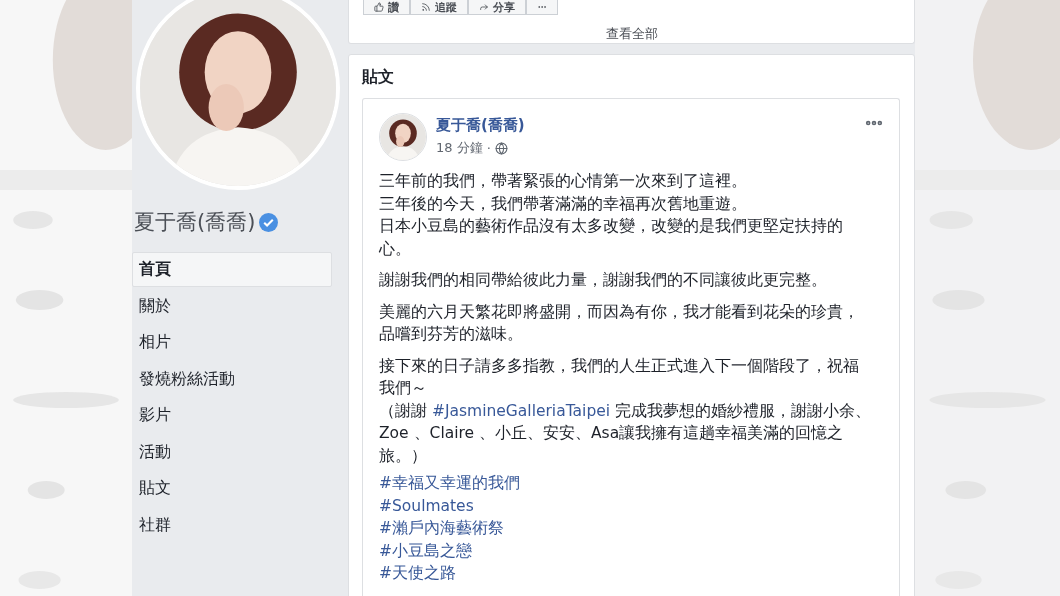 This screenshot has height=596, width=1060. What do you see at coordinates (521, 410) in the screenshot?
I see `hashtag-link: #JasmineGalleriaTaipei` at bounding box center [521, 410].